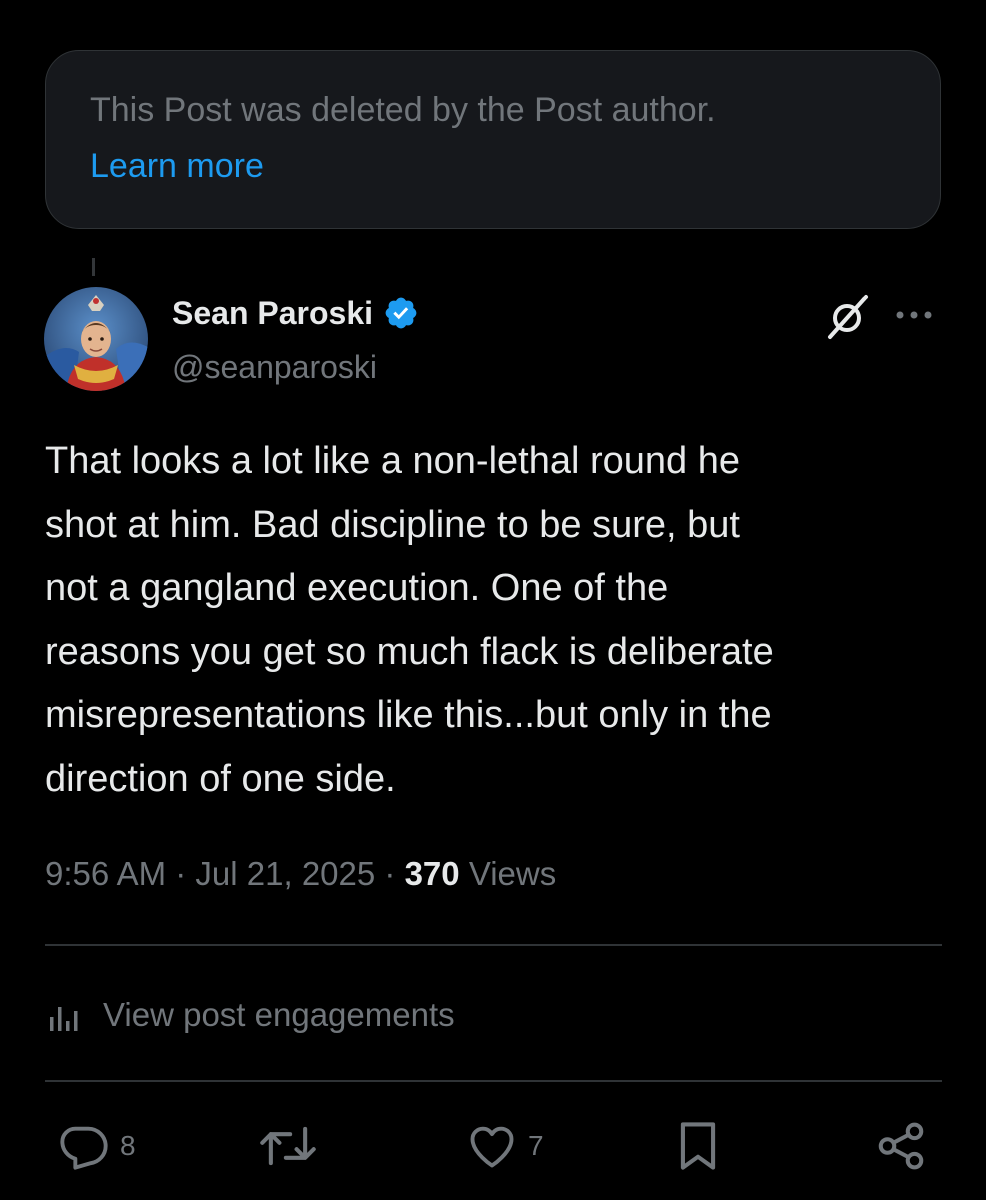 This screenshot has width=986, height=1200. Describe the element at coordinates (401, 313) in the screenshot. I see `verified-badge-icon` at that location.